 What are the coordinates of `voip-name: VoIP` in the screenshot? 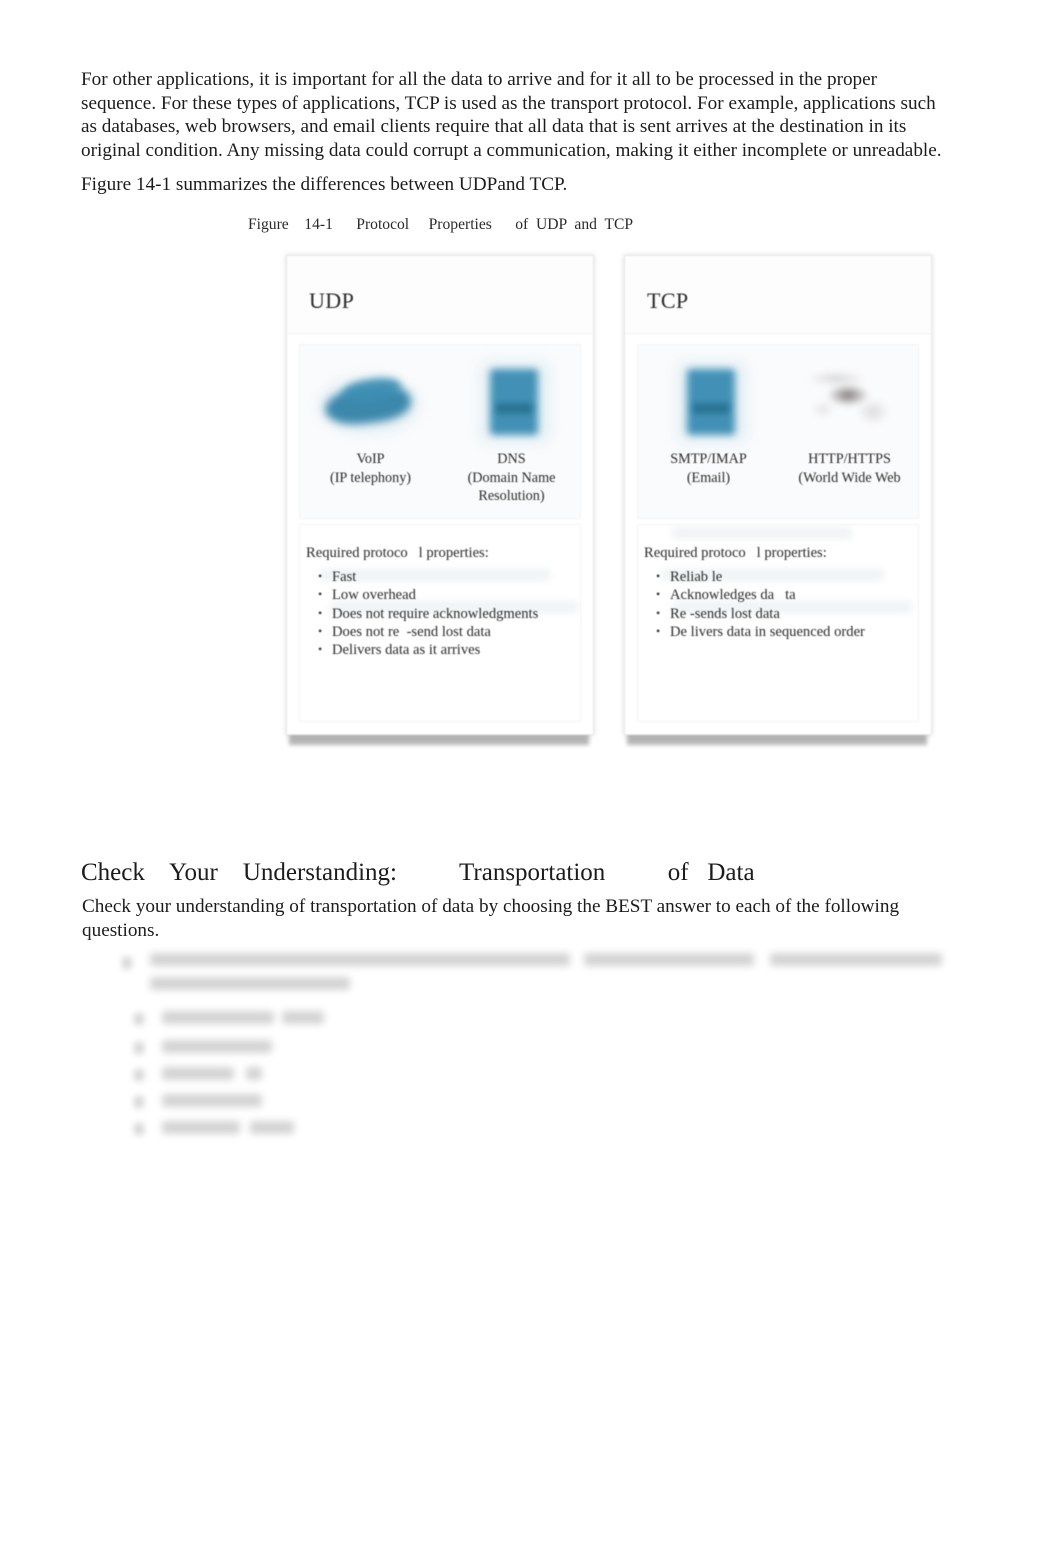 It's located at (370, 459).